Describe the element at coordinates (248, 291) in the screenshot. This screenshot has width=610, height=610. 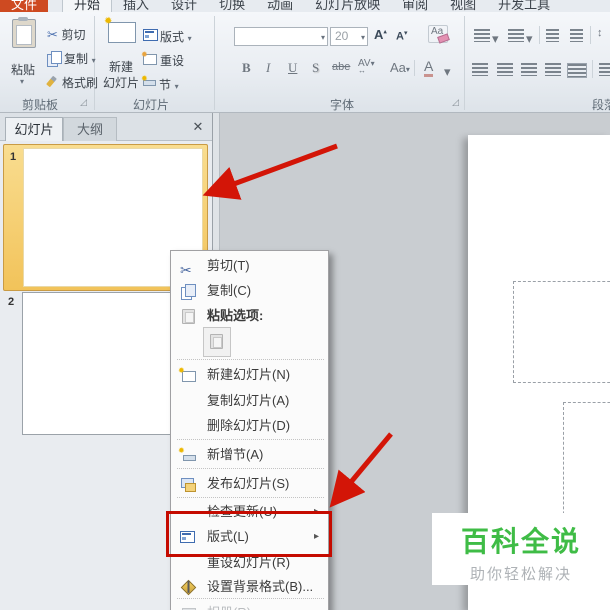
I see `menu-item-copy: 复制(C)` at that location.